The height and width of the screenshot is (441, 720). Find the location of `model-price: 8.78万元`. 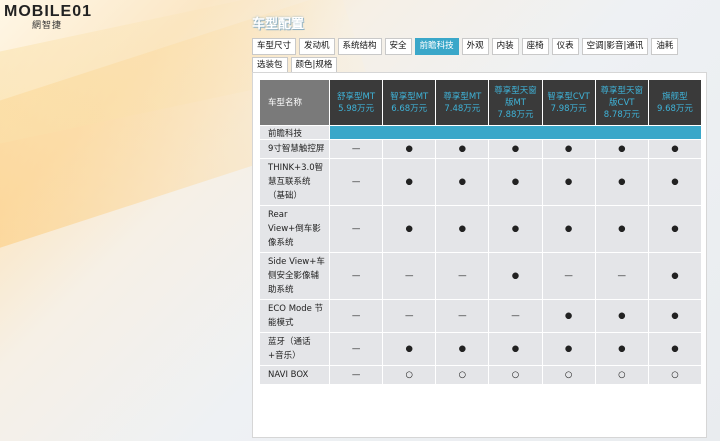

model-price: 8.78万元 is located at coordinates (621, 114).